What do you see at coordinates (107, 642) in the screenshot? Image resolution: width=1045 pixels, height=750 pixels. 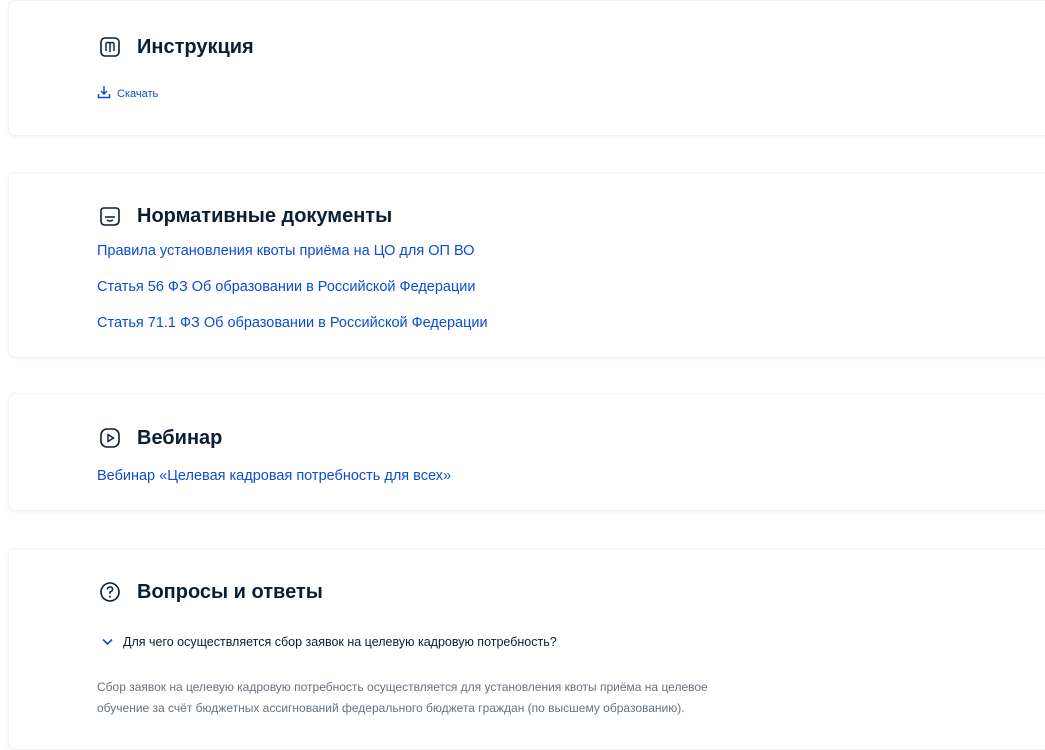 I see `chevron-down-icon` at bounding box center [107, 642].